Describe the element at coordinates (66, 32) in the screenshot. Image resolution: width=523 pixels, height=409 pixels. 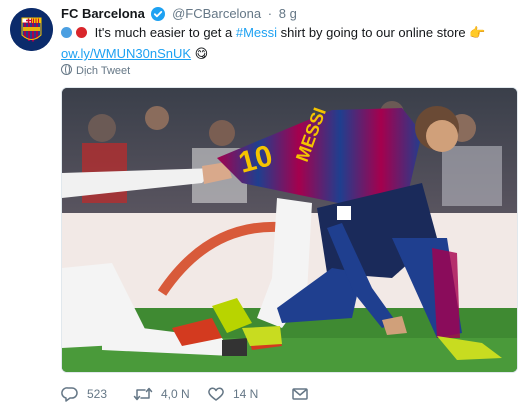
I see `blue-circle-icon` at that location.